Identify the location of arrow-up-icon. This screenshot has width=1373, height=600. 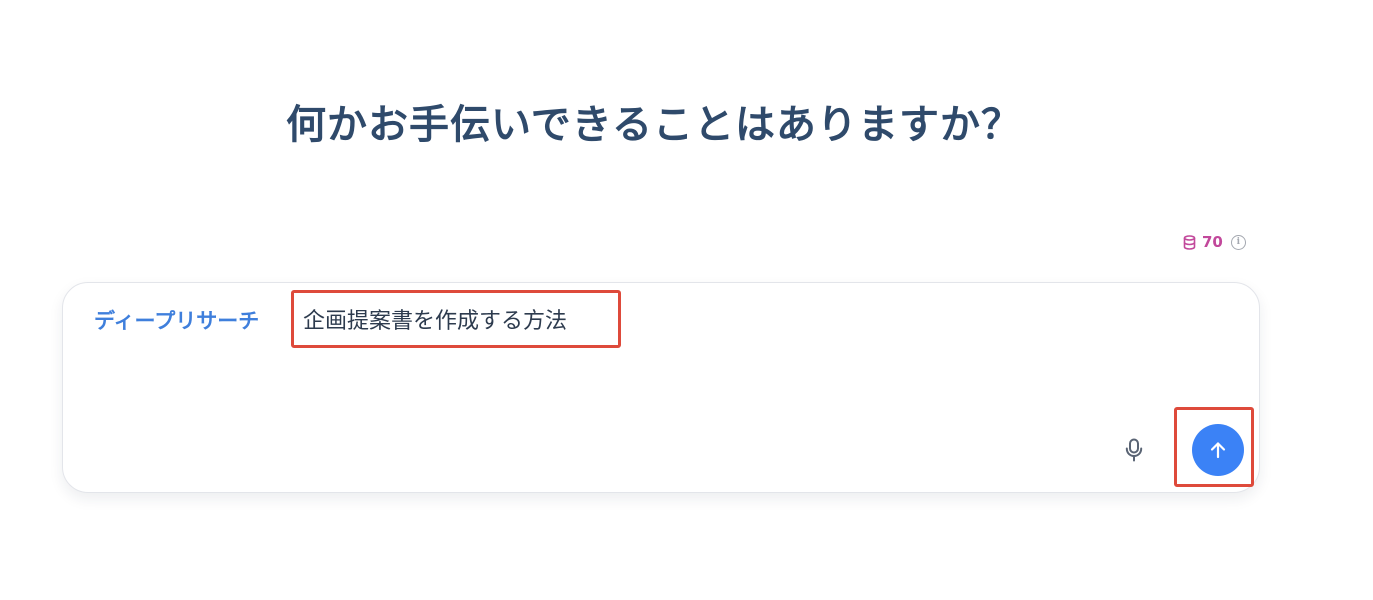
(1218, 450).